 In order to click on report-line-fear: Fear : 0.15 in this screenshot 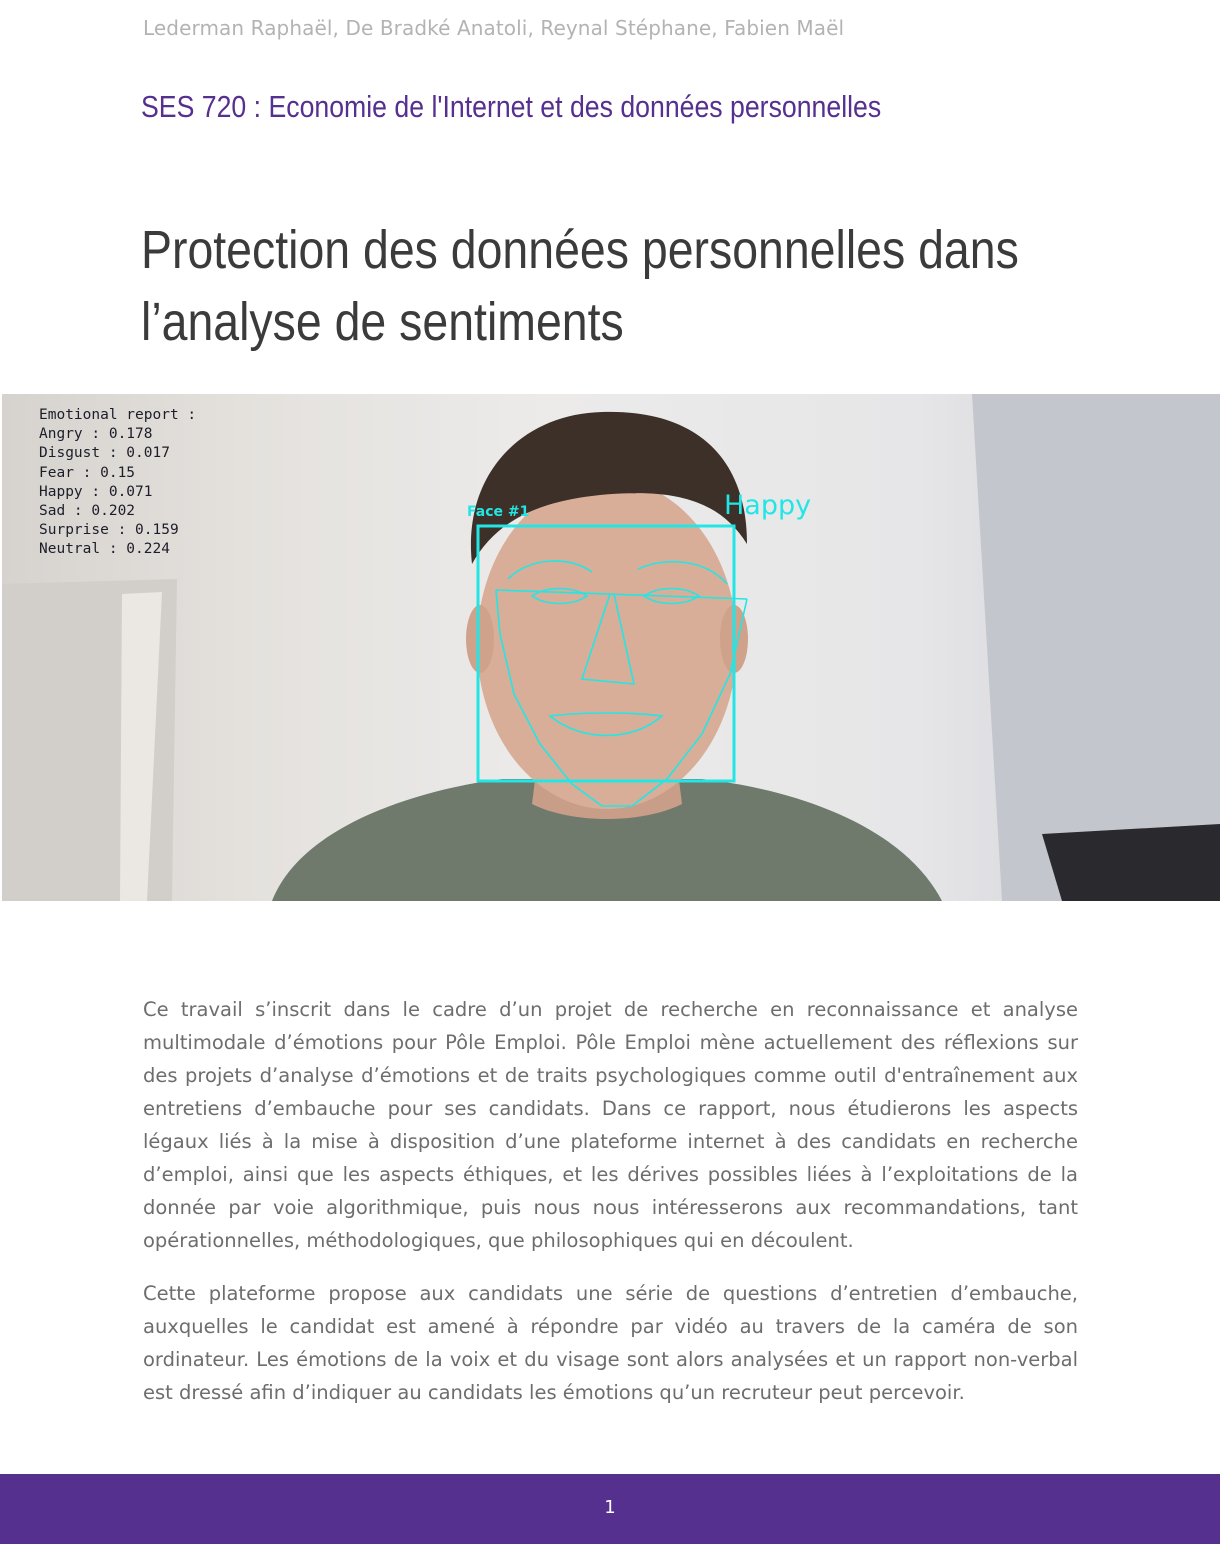, I will do `click(87, 472)`.